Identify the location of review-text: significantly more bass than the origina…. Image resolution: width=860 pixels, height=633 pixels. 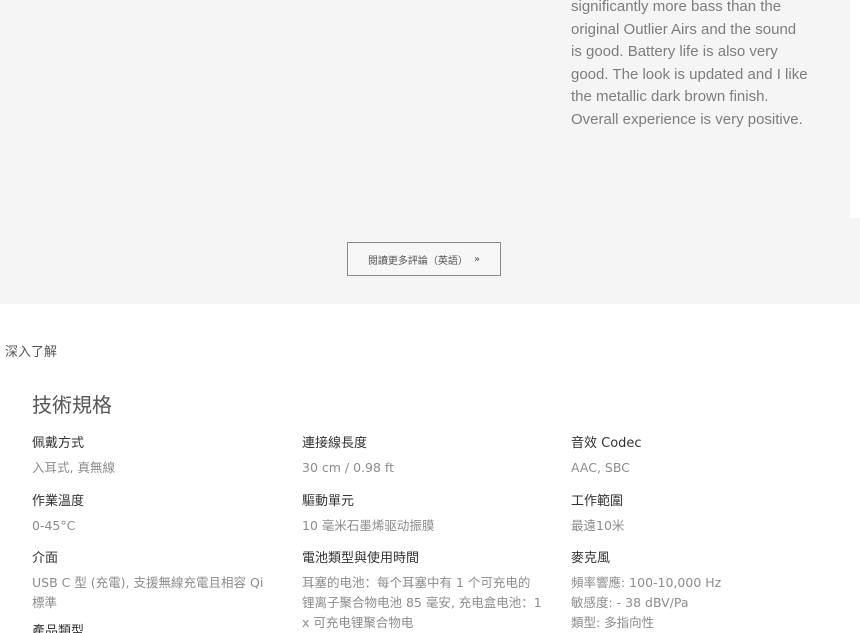
(689, 64).